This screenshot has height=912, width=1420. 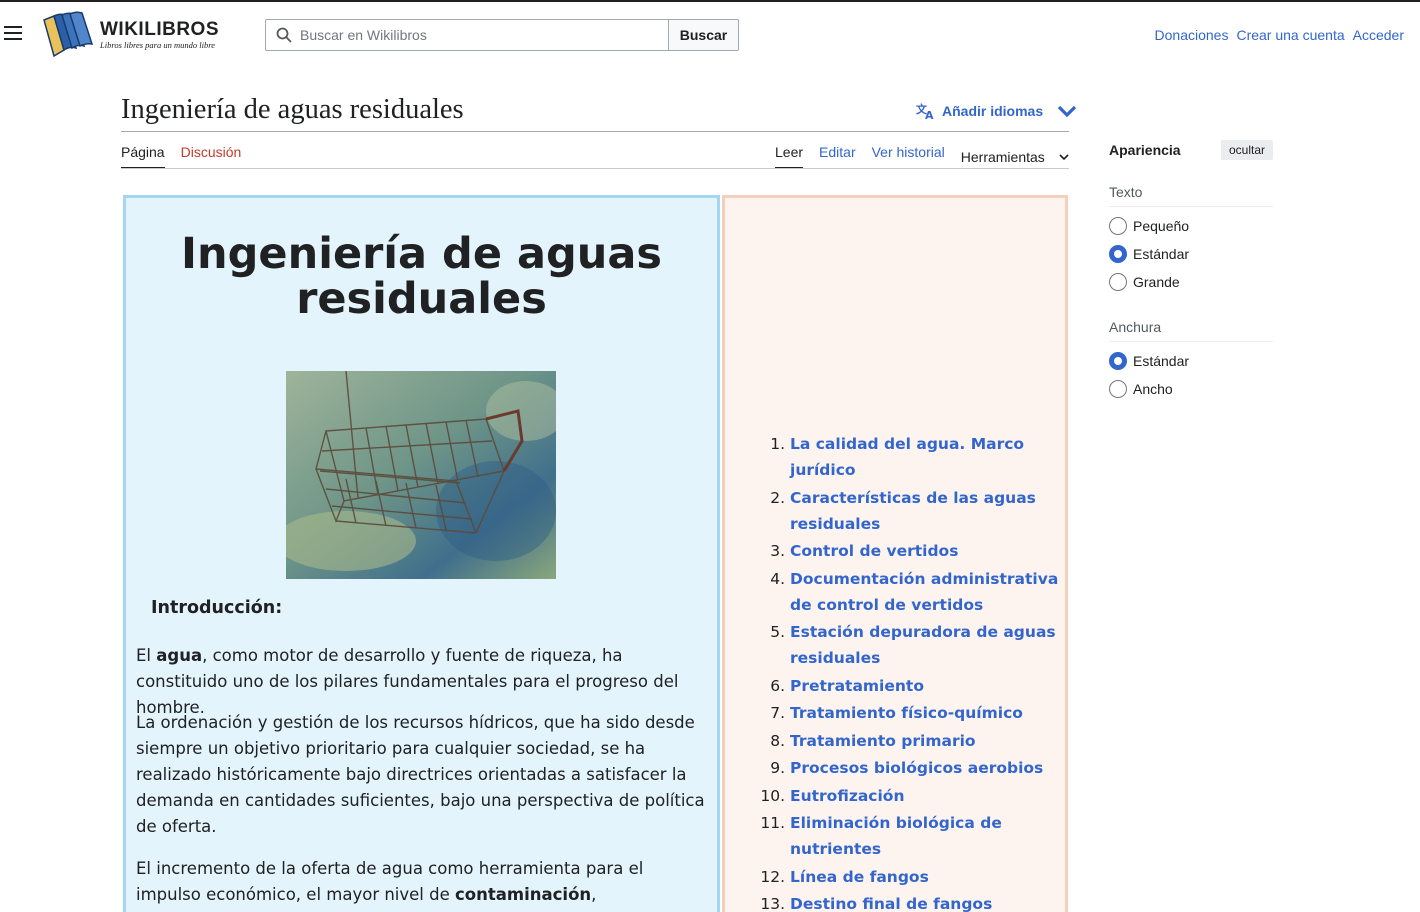 I want to click on contamination-term: contaminación, so click(x=523, y=894).